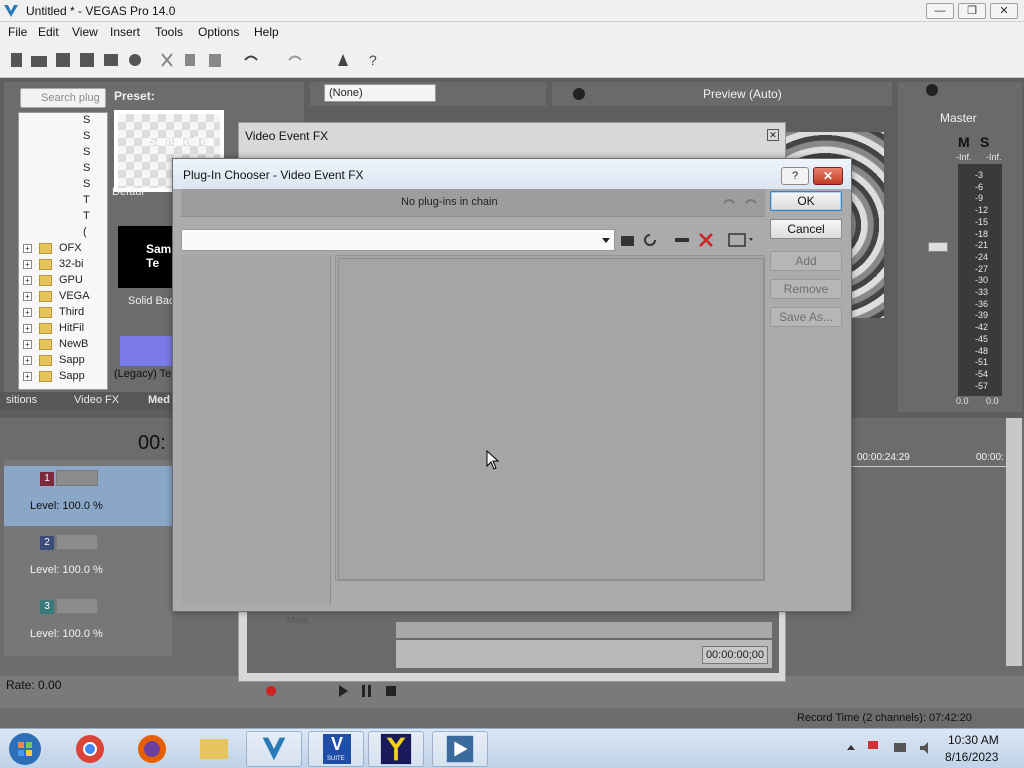  What do you see at coordinates (742, 240) in the screenshot?
I see `view-list-icon` at bounding box center [742, 240].